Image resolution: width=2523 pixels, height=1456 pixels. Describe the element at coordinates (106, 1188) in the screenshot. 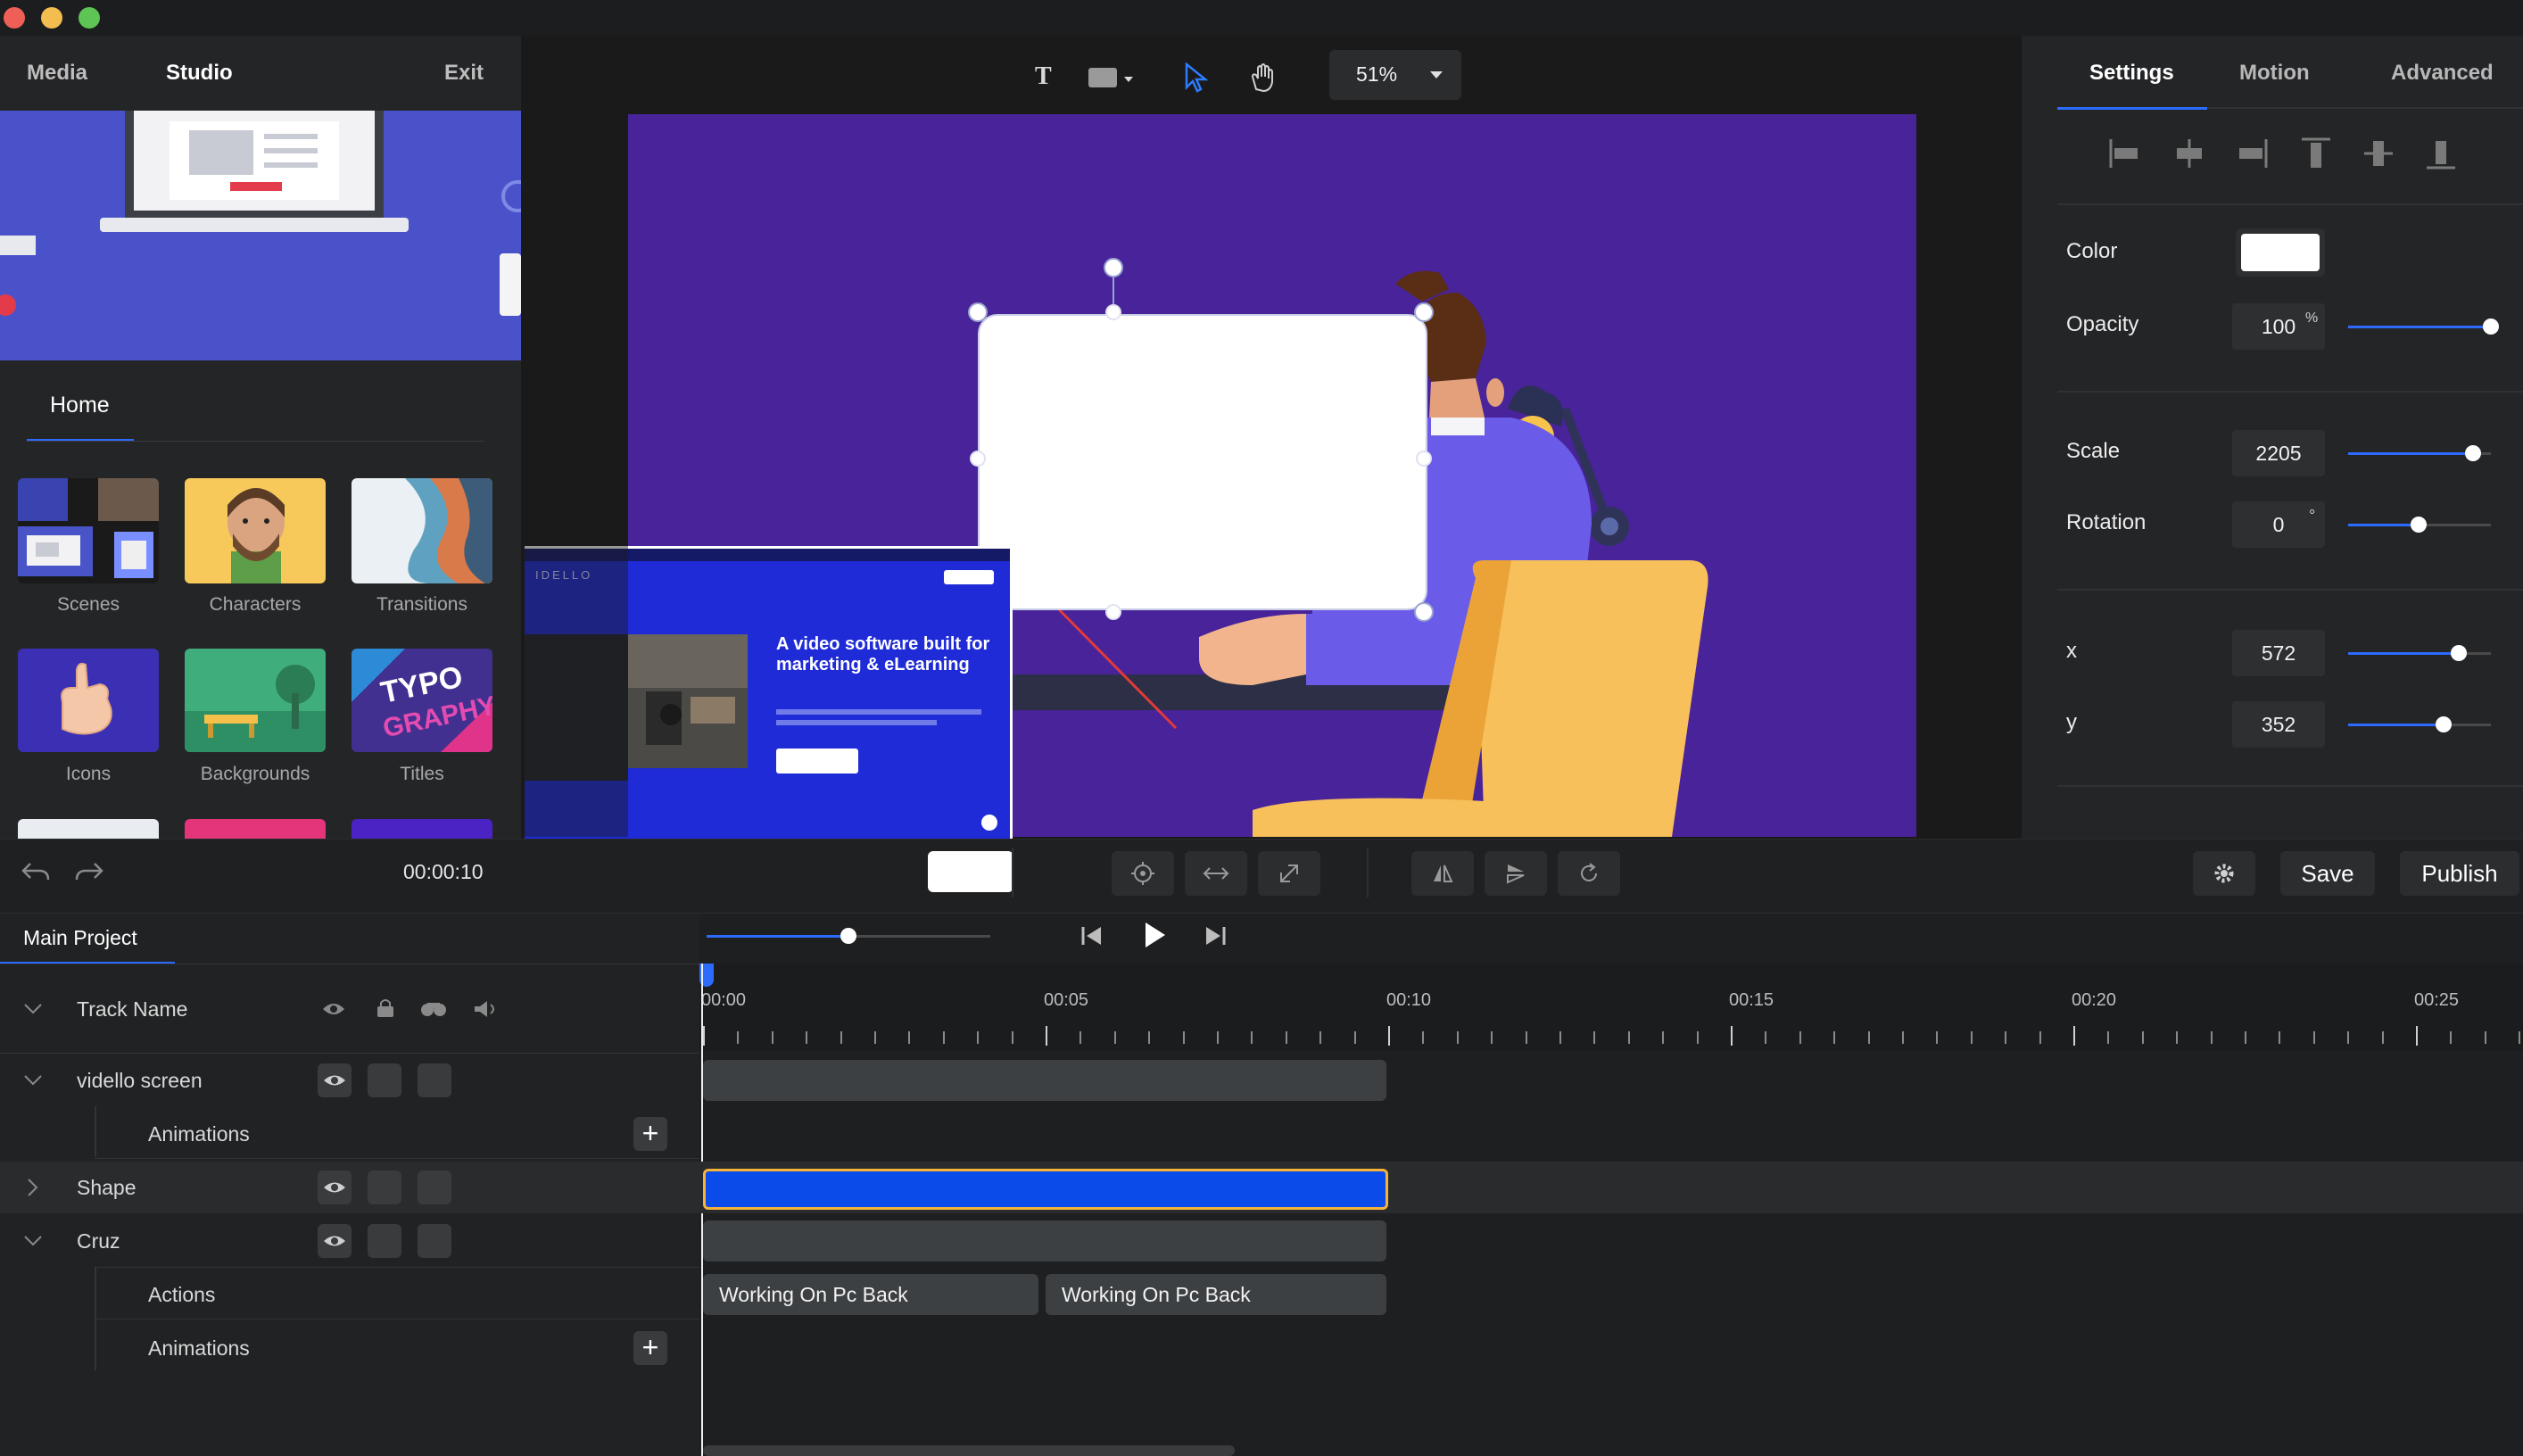

I see `track-name: Shape` at that location.